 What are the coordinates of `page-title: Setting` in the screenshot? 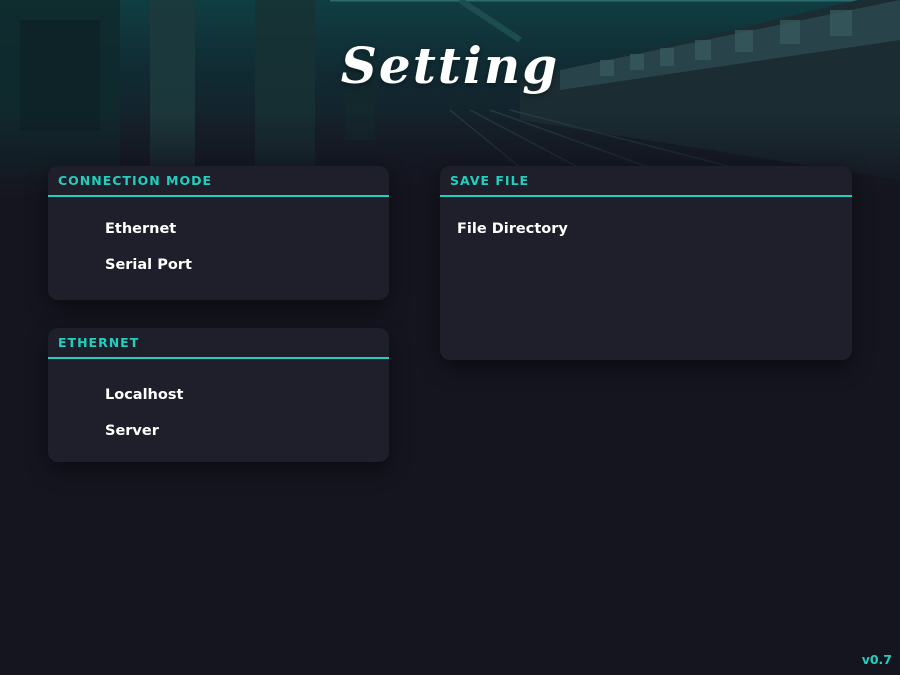 It's located at (450, 65).